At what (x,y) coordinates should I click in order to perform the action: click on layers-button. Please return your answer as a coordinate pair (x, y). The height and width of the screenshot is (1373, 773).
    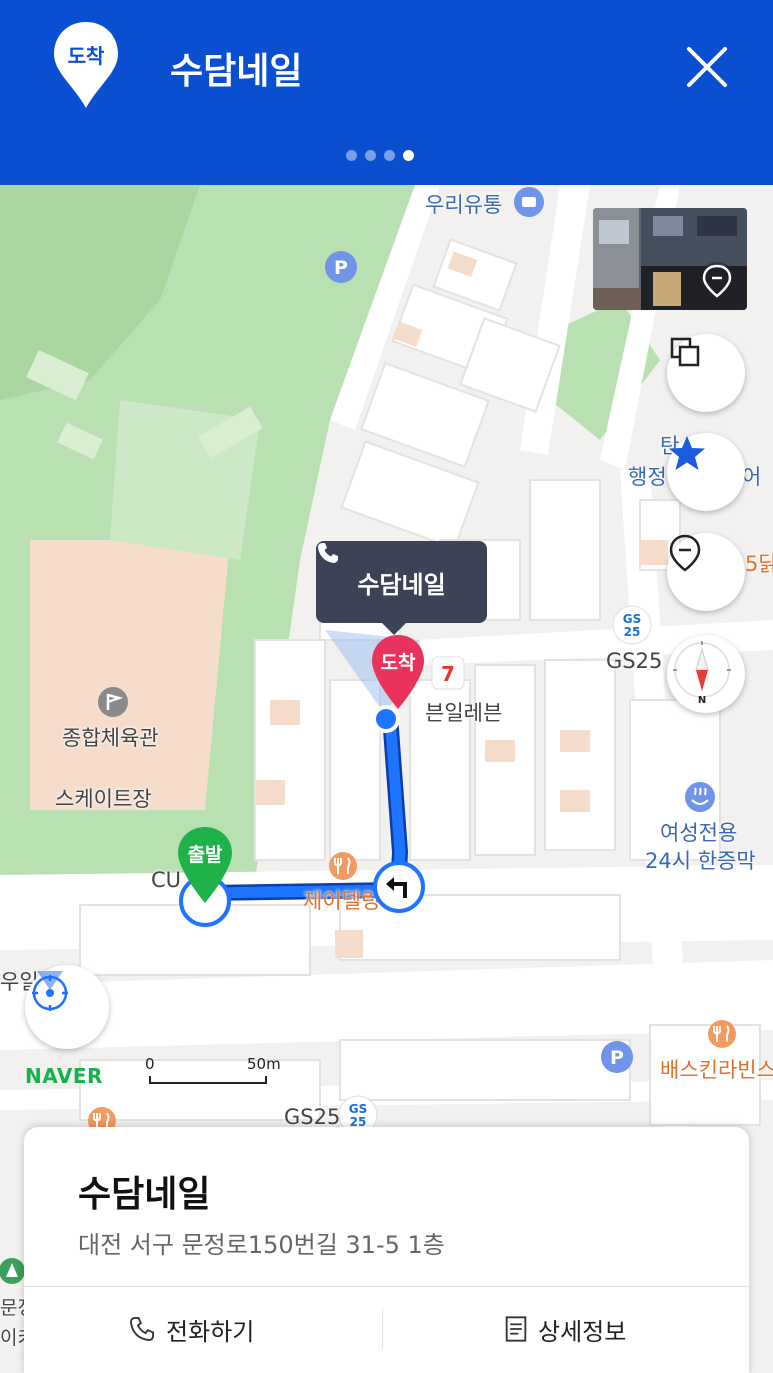
    Looking at the image, I should click on (706, 373).